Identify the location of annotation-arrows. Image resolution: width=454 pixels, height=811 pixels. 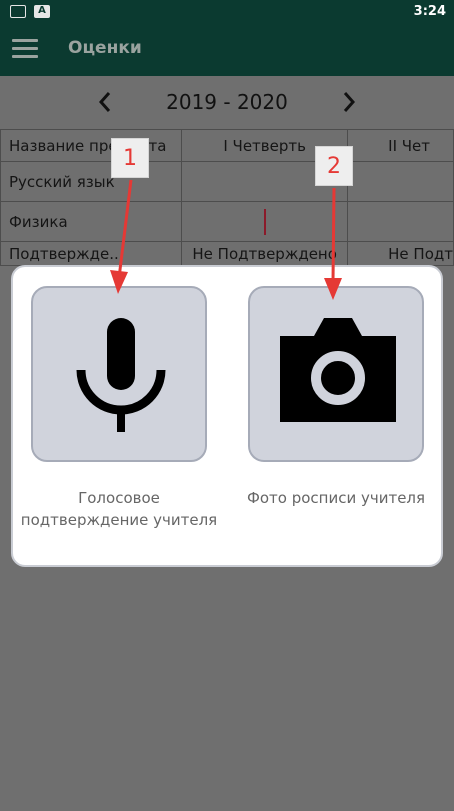
(226, 239).